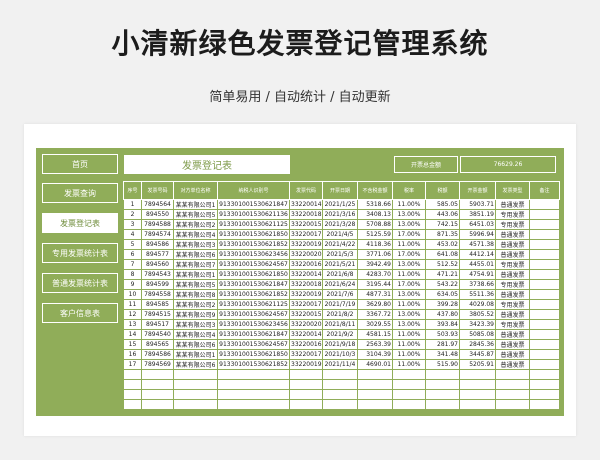  Describe the element at coordinates (253, 234) in the screenshot. I see `col-tax-id-cell: 913301001530621850` at that location.